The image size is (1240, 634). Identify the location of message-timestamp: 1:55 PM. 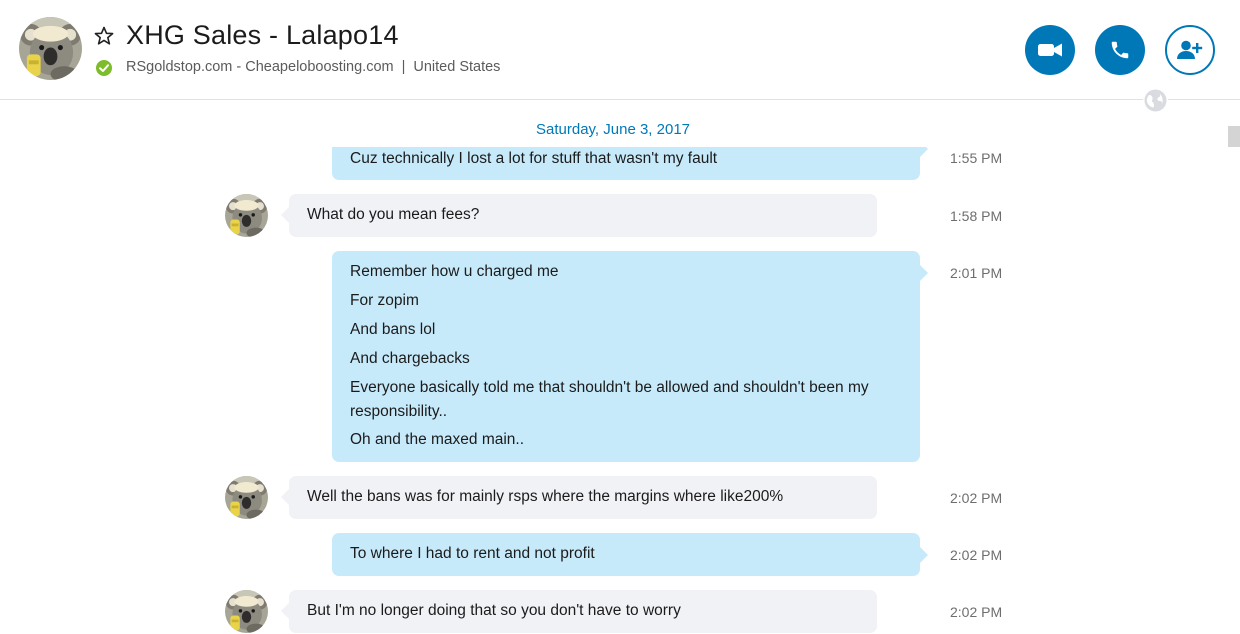
(976, 158).